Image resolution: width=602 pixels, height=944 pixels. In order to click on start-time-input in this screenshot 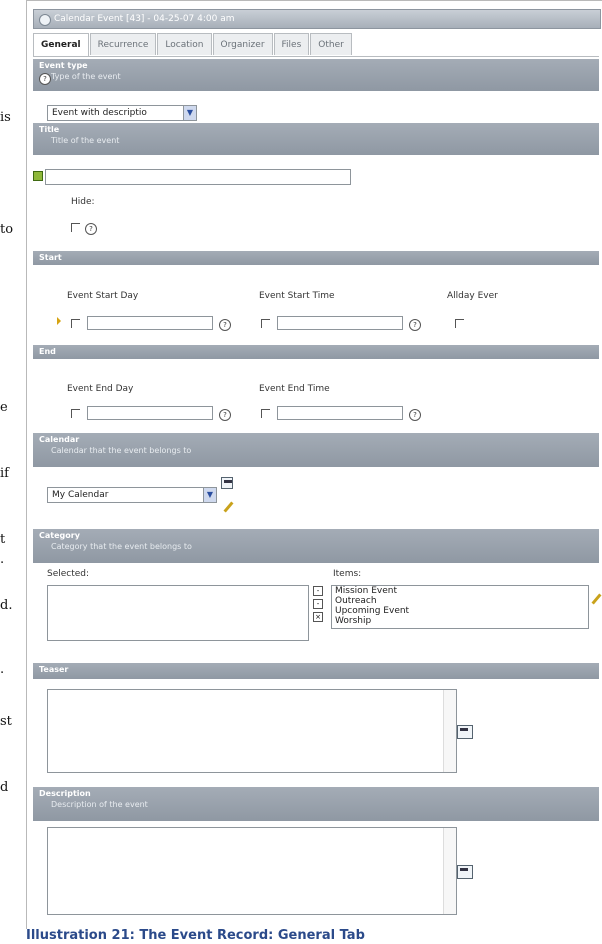, I will do `click(340, 323)`.